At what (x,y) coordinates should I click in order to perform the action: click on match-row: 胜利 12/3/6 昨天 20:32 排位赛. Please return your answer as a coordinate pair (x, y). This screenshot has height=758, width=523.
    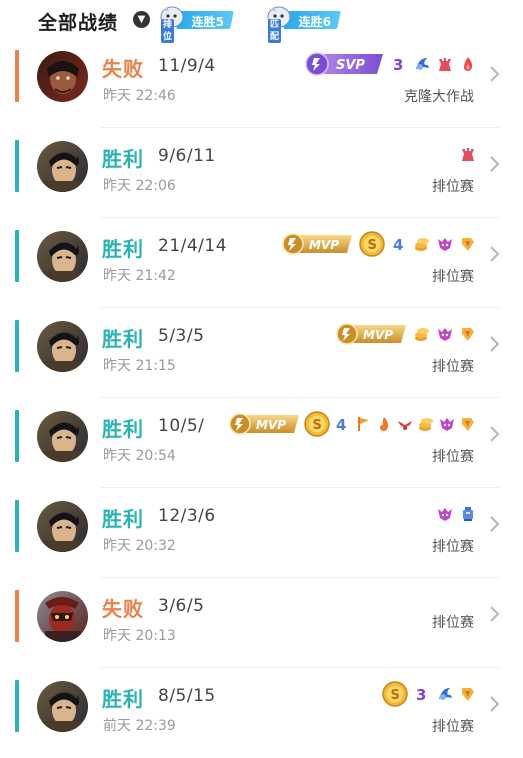
    Looking at the image, I should click on (261, 533).